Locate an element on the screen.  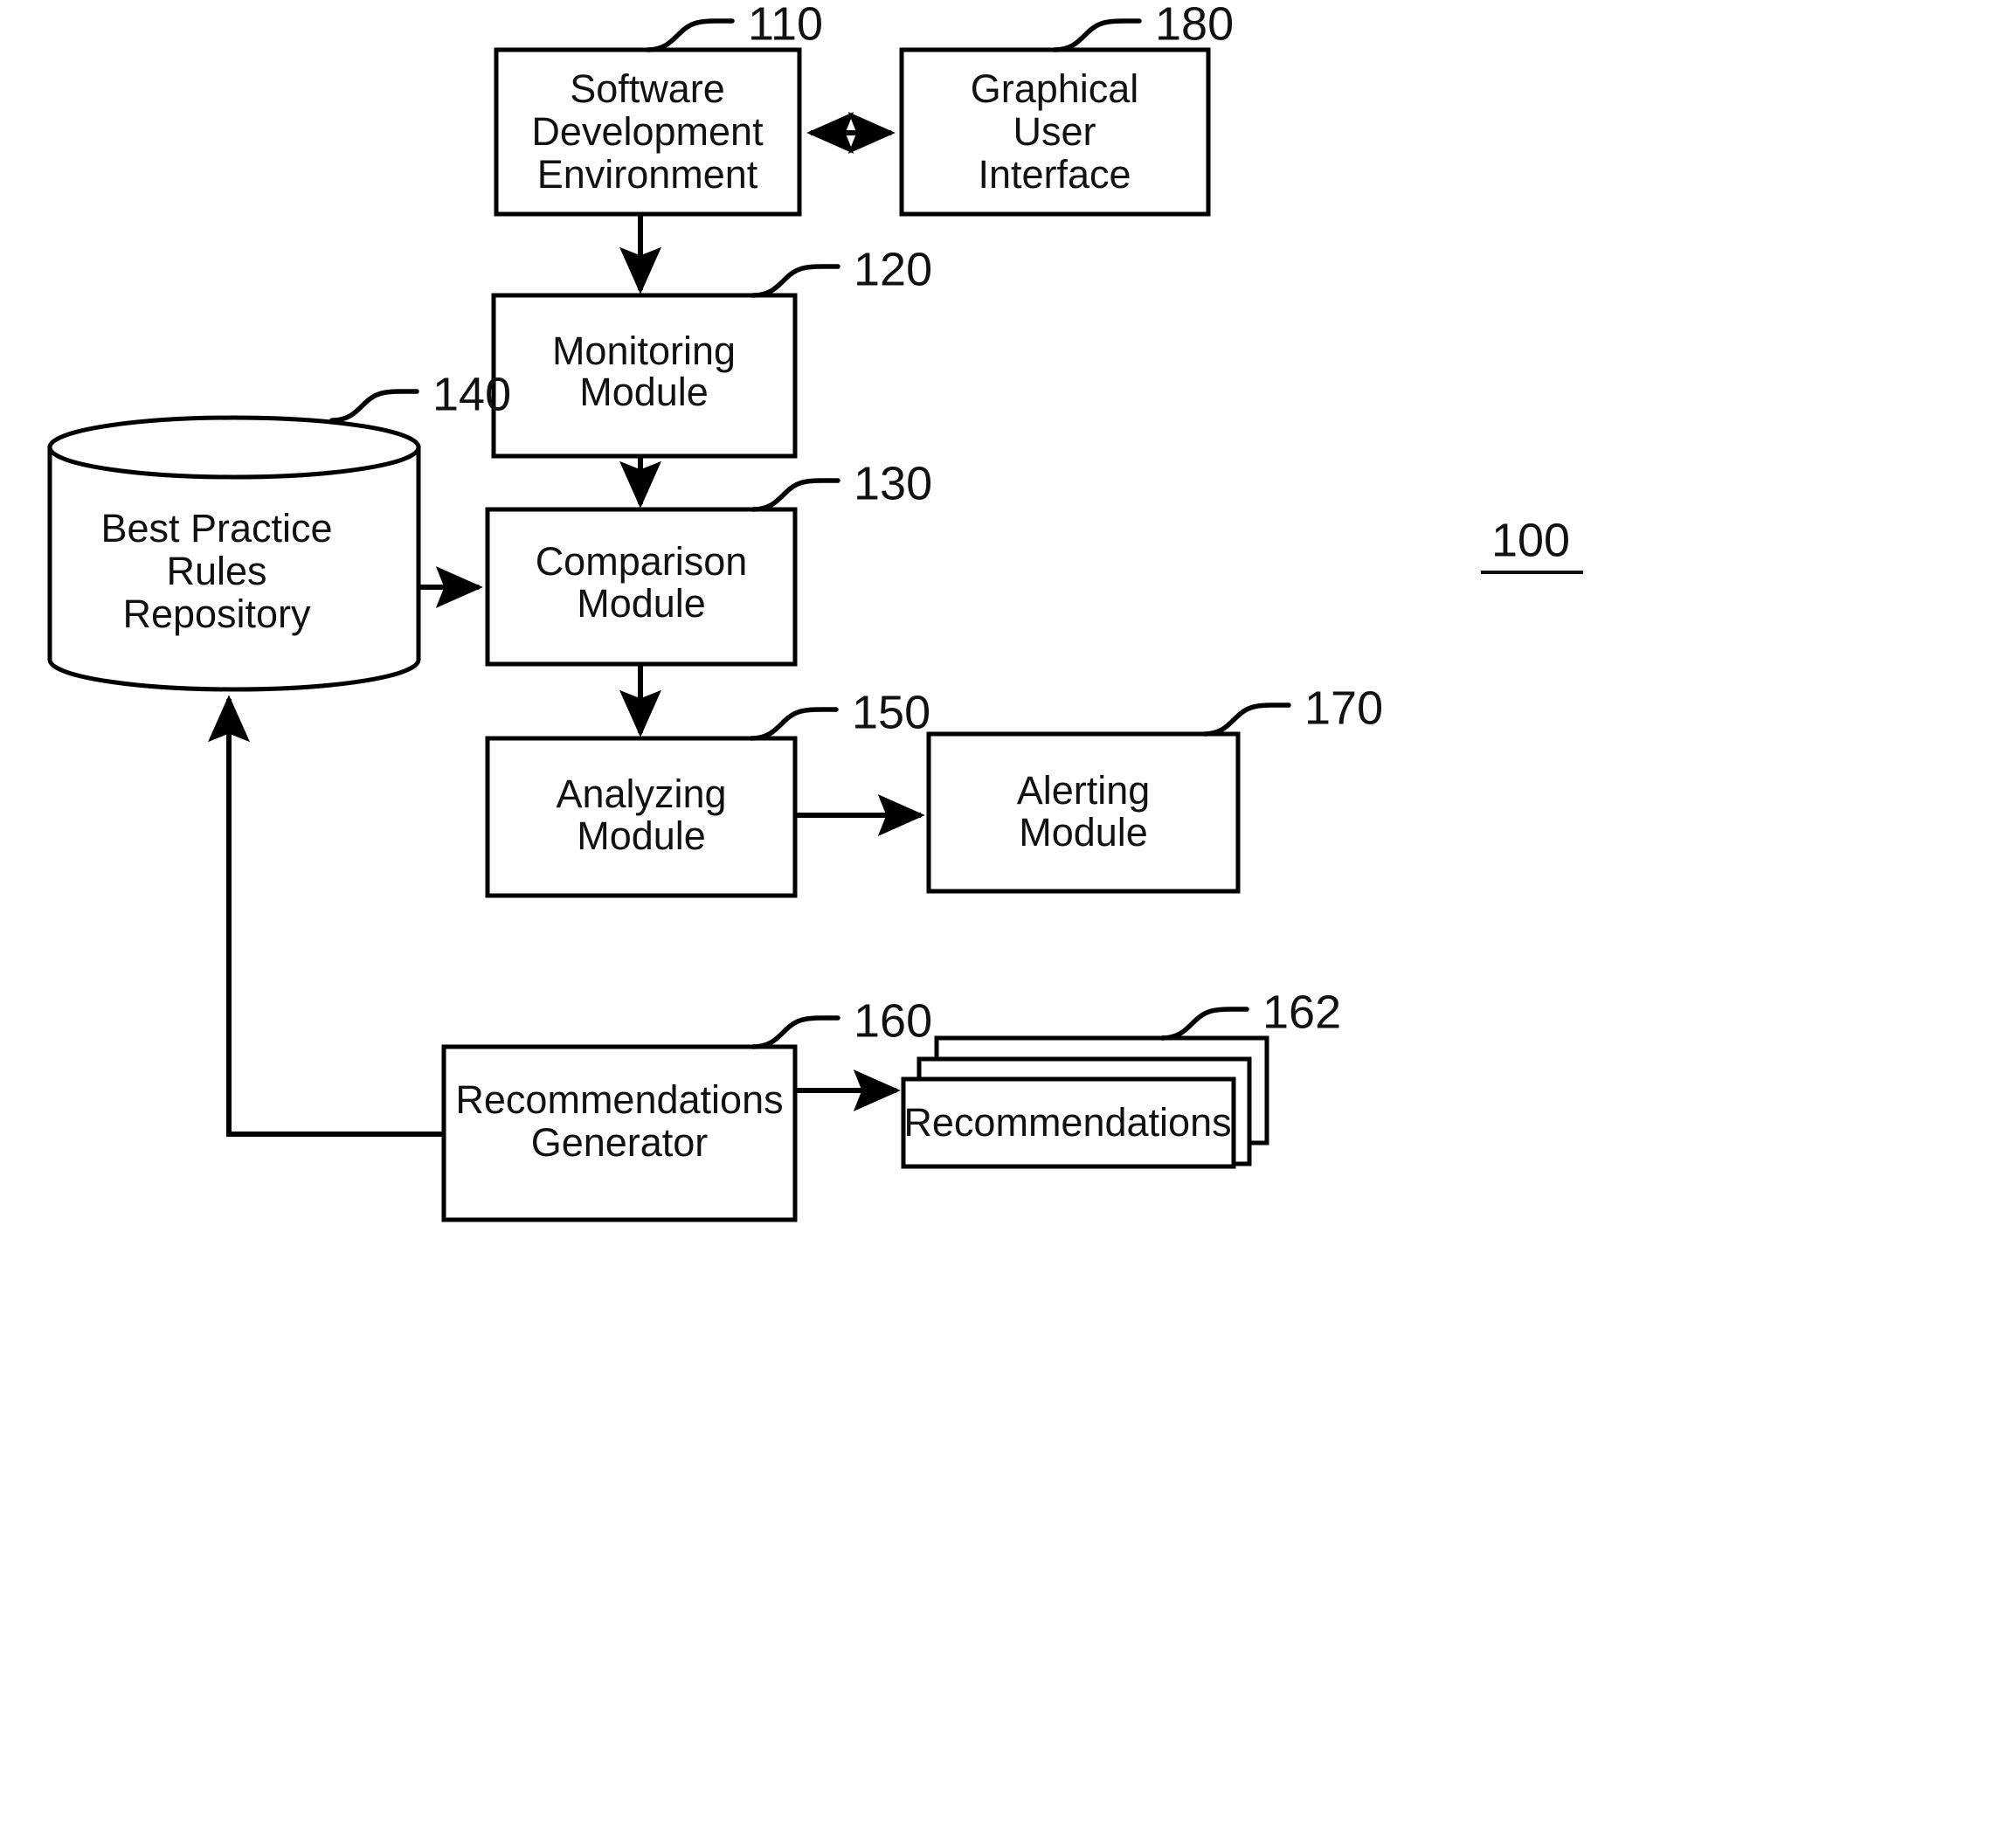
ref-number-120: 120 is located at coordinates (893, 269).